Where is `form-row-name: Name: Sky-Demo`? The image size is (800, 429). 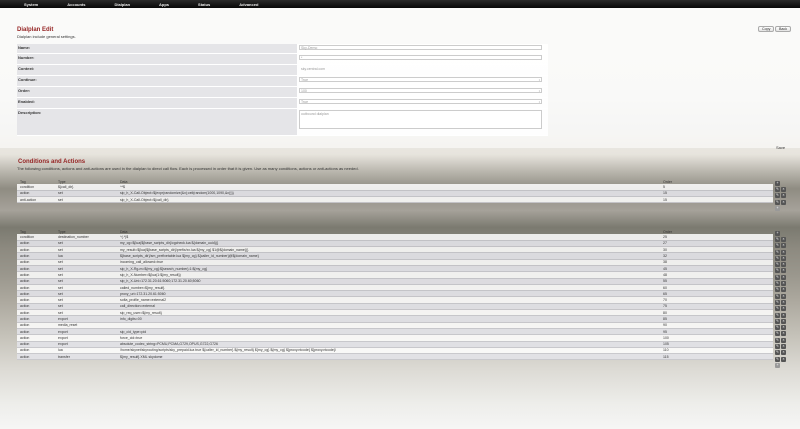
form-row-name: Name: Sky-Demo is located at coordinates (282, 49).